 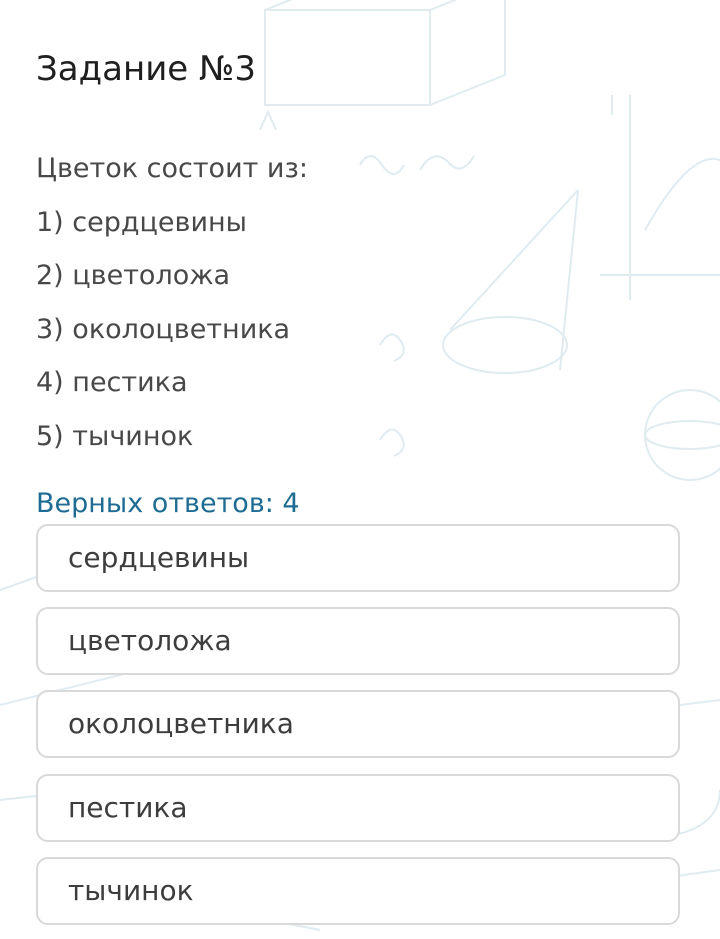 I want to click on question-item: 2) цветоложа, so click(x=133, y=275).